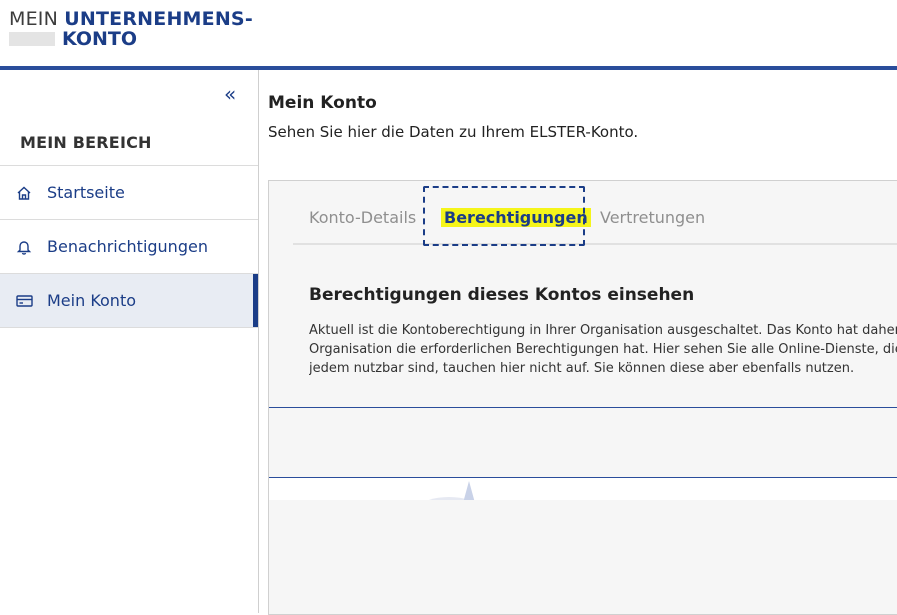 The image size is (897, 615). I want to click on permissions-table-body, so click(583, 489).